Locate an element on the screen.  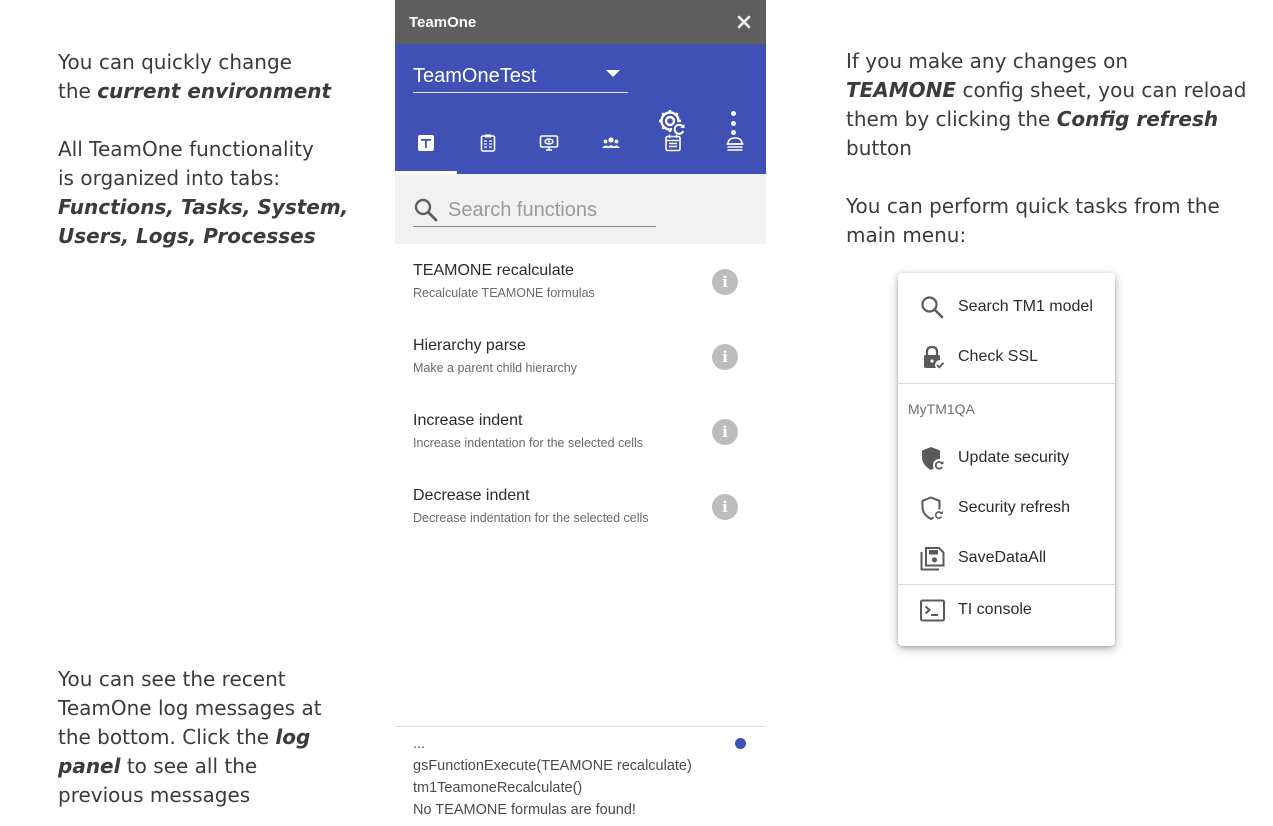
menu-item-label: Security refresh is located at coordinates (1014, 507).